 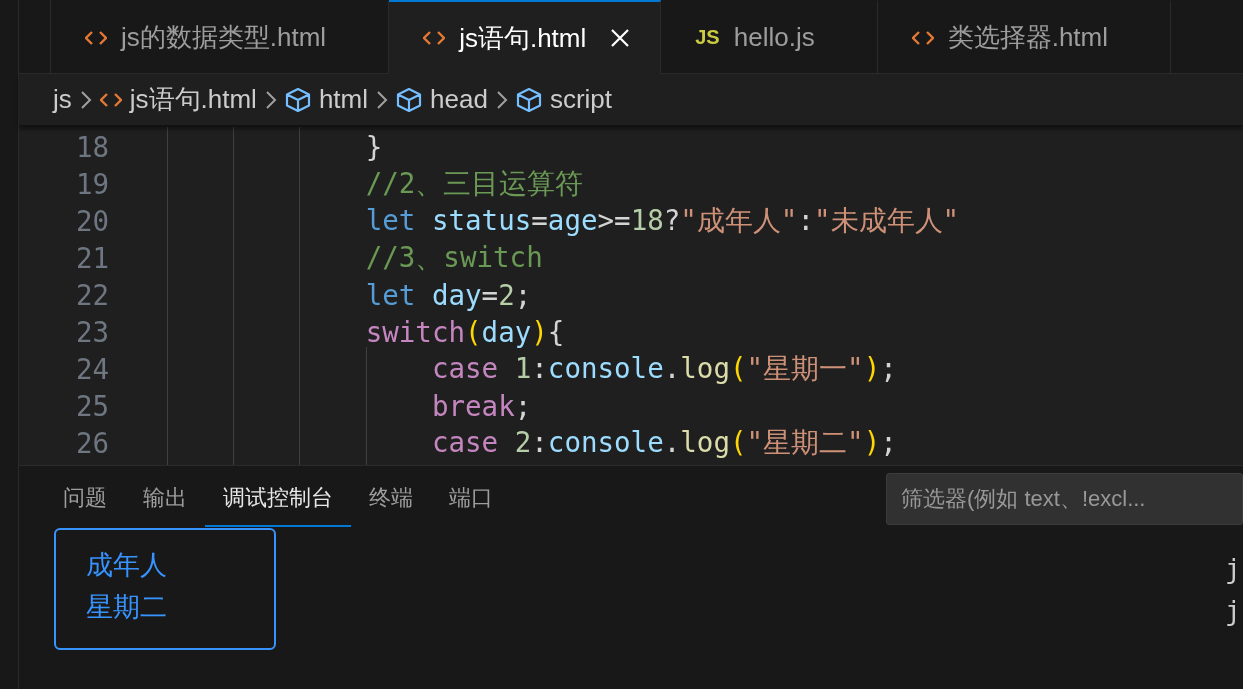 What do you see at coordinates (326, 99) in the screenshot?
I see `breadcrumb-item: html` at bounding box center [326, 99].